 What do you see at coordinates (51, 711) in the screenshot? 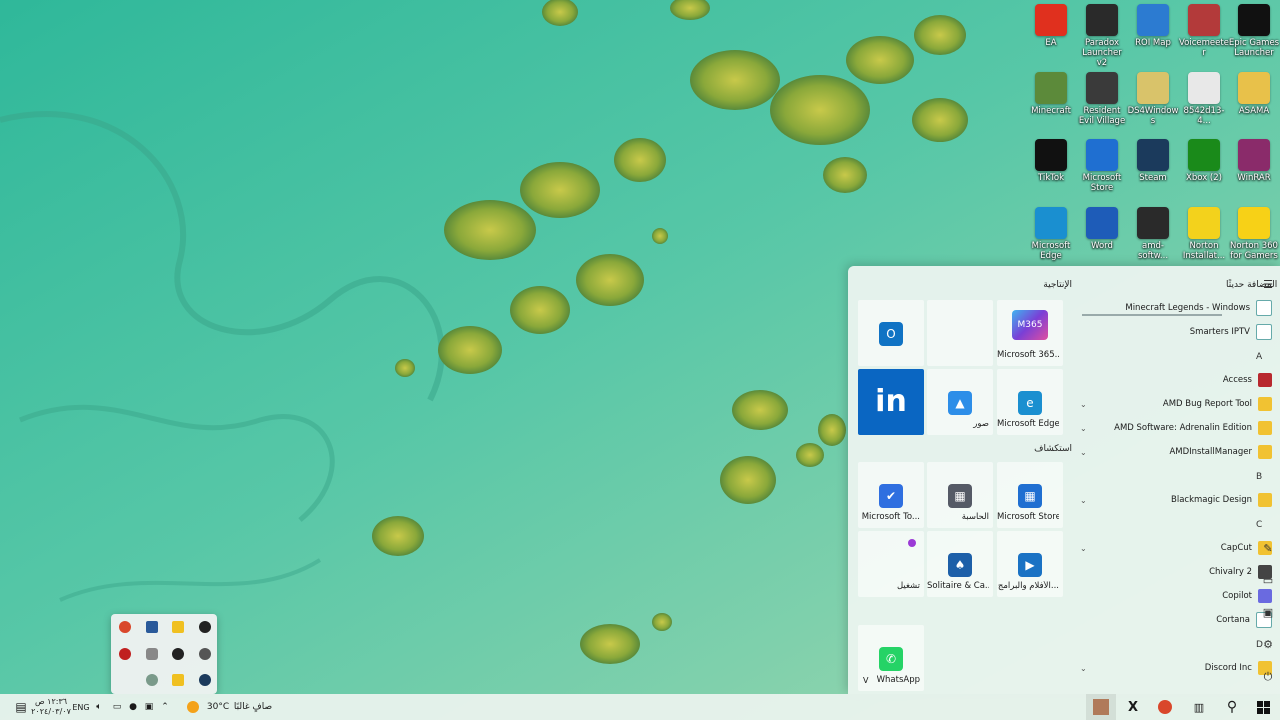
I see `clock-date: ٢٠٢٤/٠٣/٠٧` at bounding box center [51, 711].